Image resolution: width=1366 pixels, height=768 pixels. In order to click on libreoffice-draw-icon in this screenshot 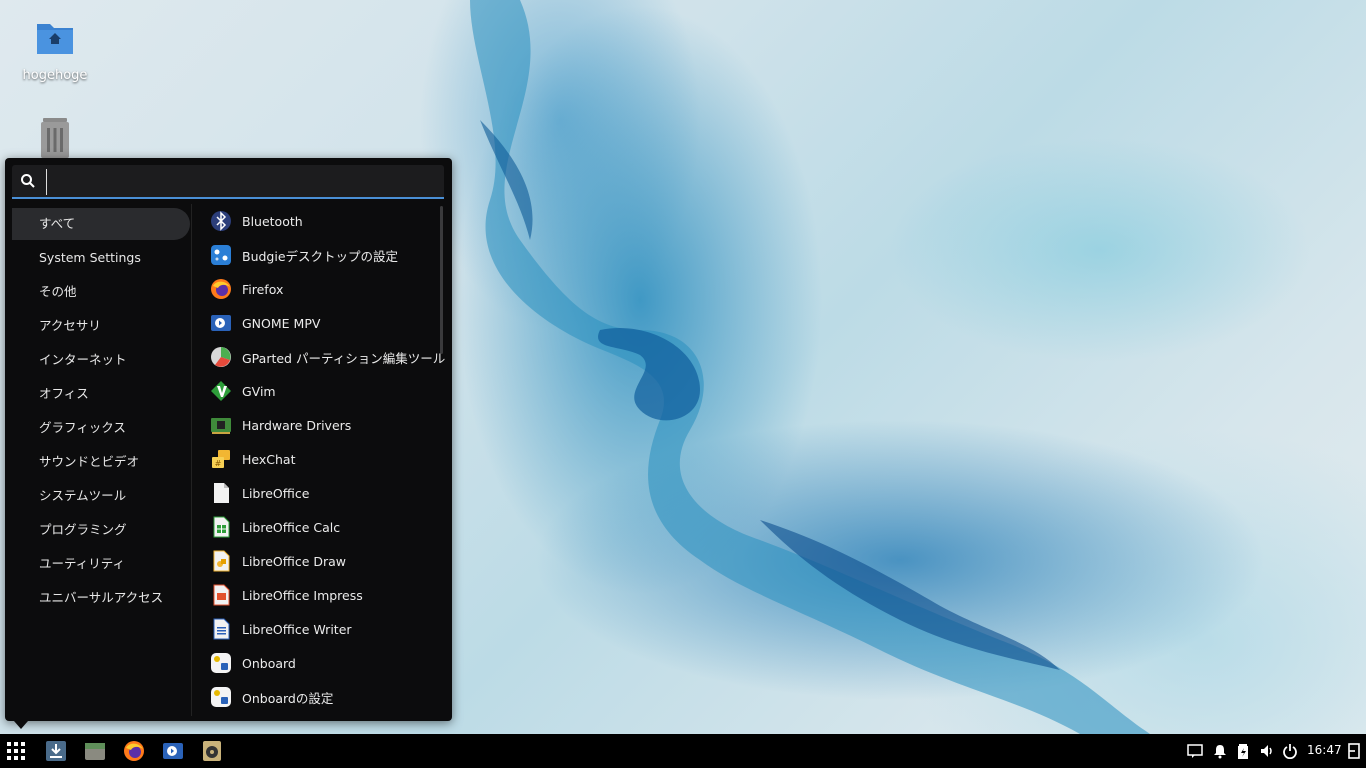, I will do `click(221, 561)`.